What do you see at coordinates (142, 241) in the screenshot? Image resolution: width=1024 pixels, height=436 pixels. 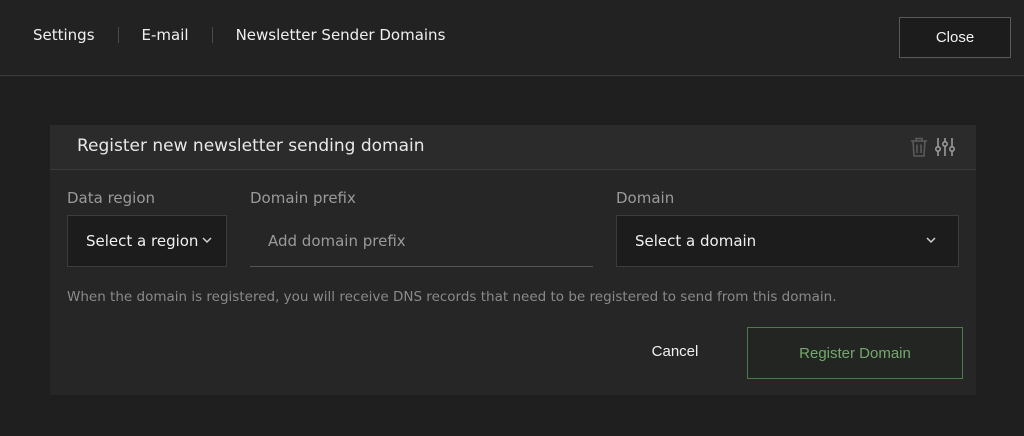 I see `data-region-selected: Select a region` at bounding box center [142, 241].